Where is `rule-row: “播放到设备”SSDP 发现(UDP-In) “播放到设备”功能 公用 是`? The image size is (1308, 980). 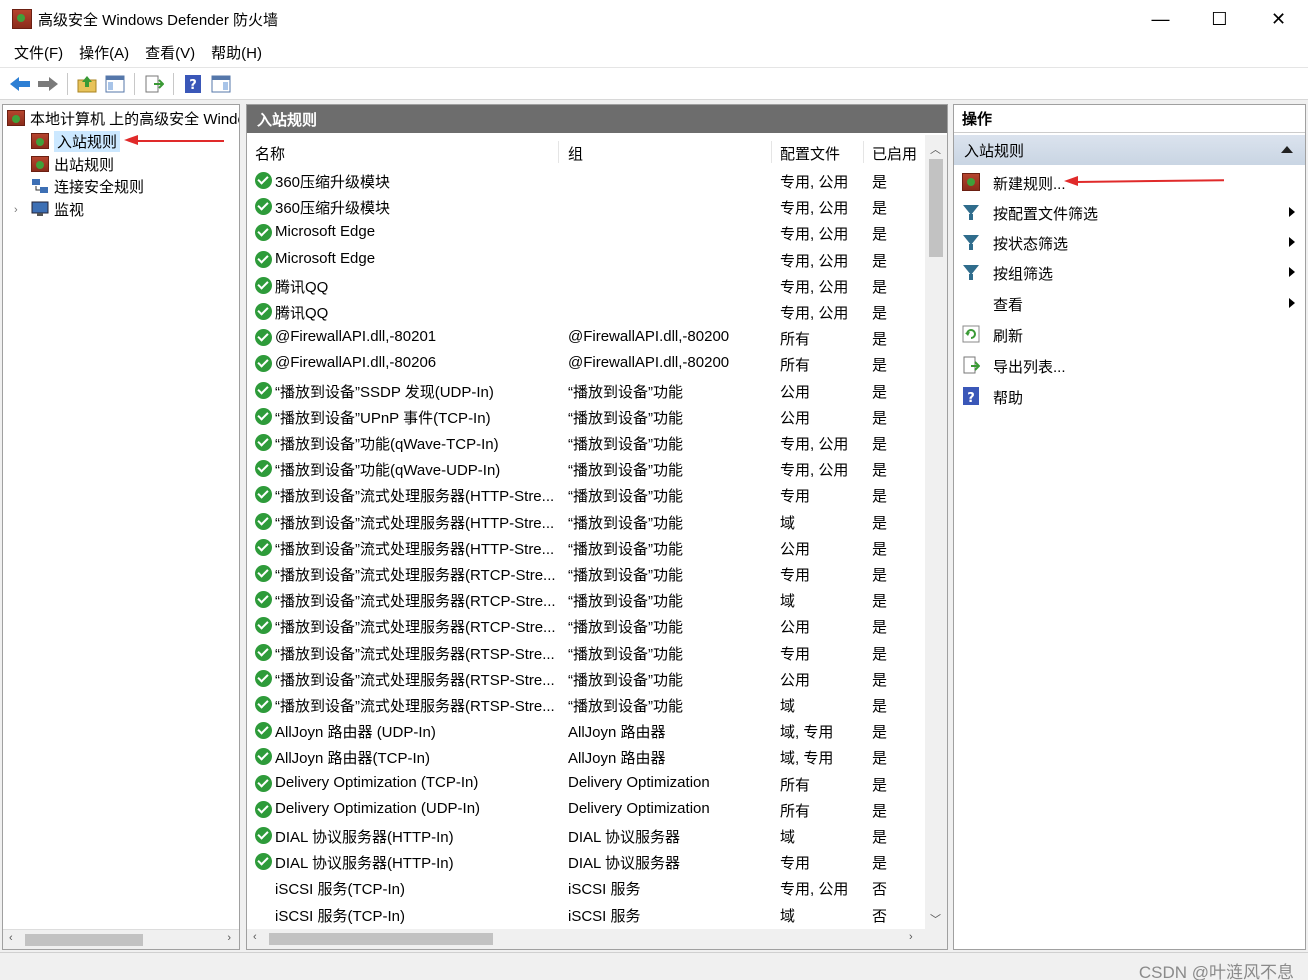 rule-row: “播放到设备”SSDP 发现(UDP-In) “播放到设备”功能 公用 是 is located at coordinates (585, 390).